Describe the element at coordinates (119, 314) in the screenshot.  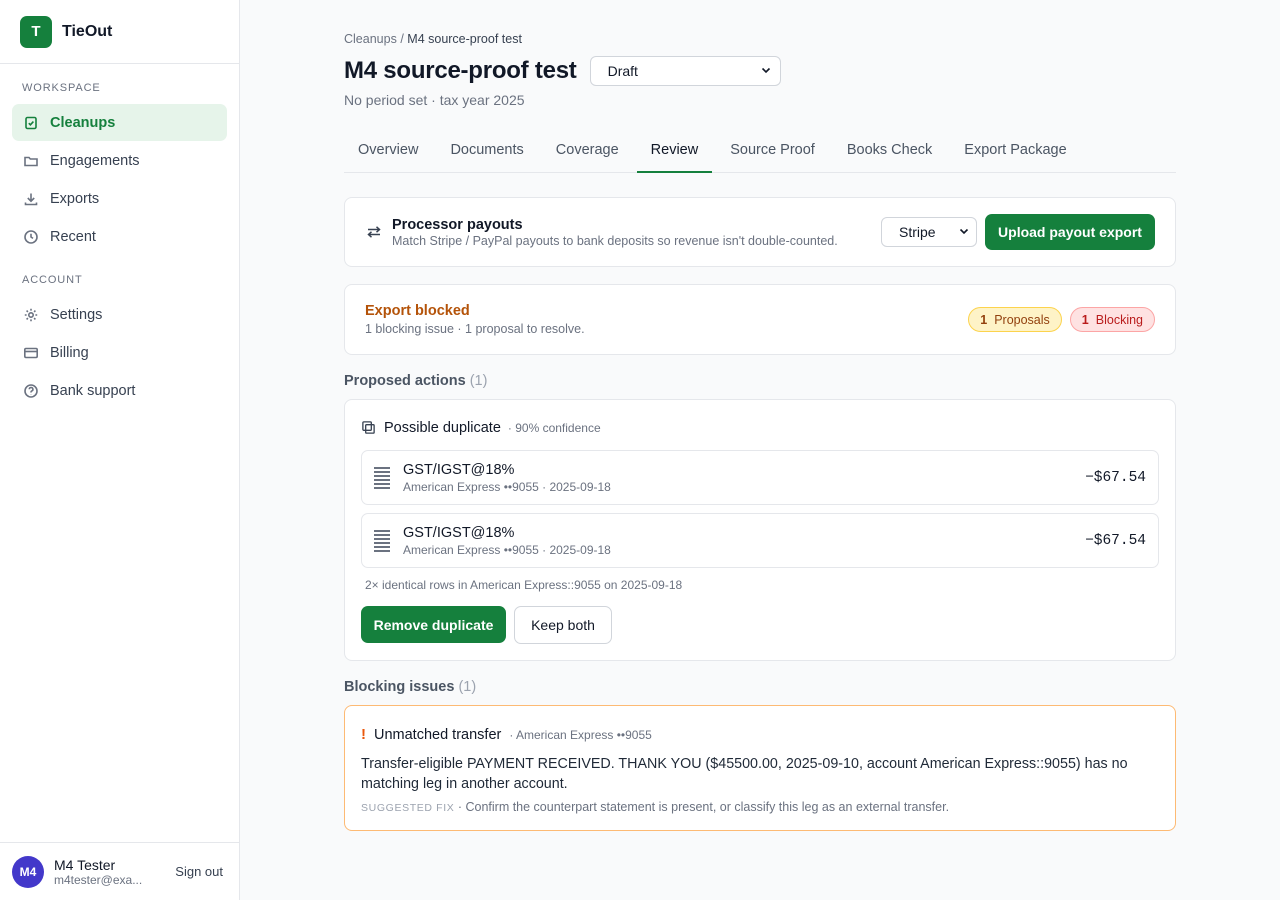
I see `sidebar-item-settings: Settings` at that location.